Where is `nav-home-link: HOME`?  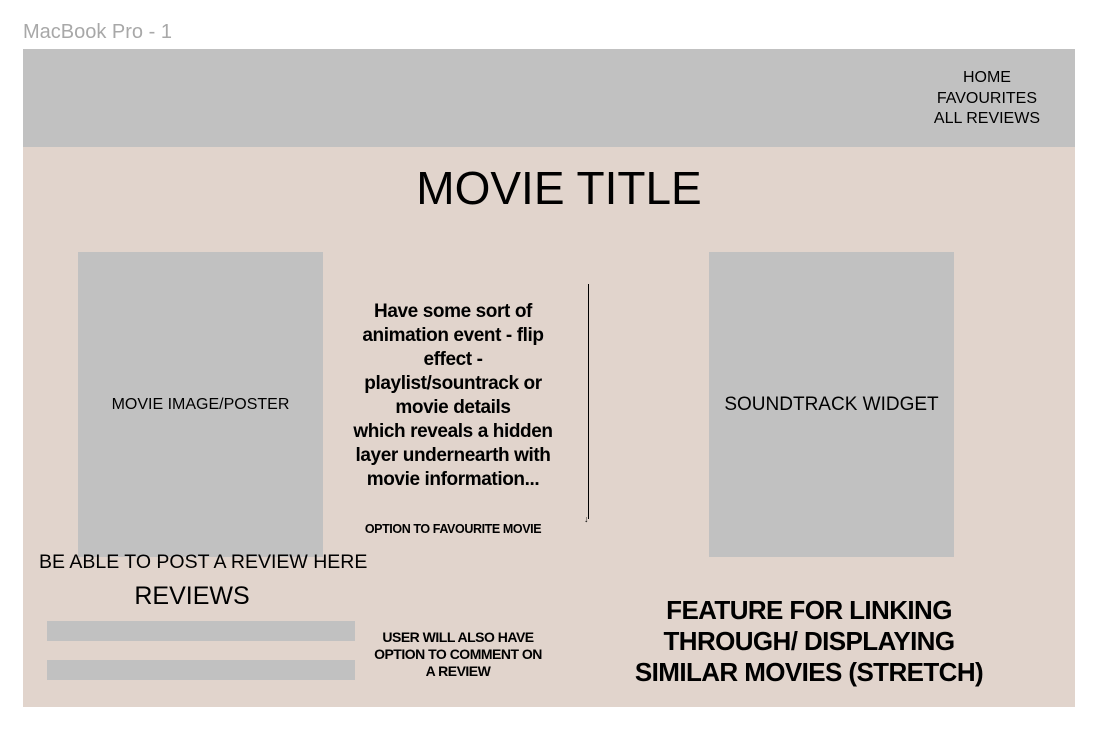
nav-home-link: HOME is located at coordinates (987, 78).